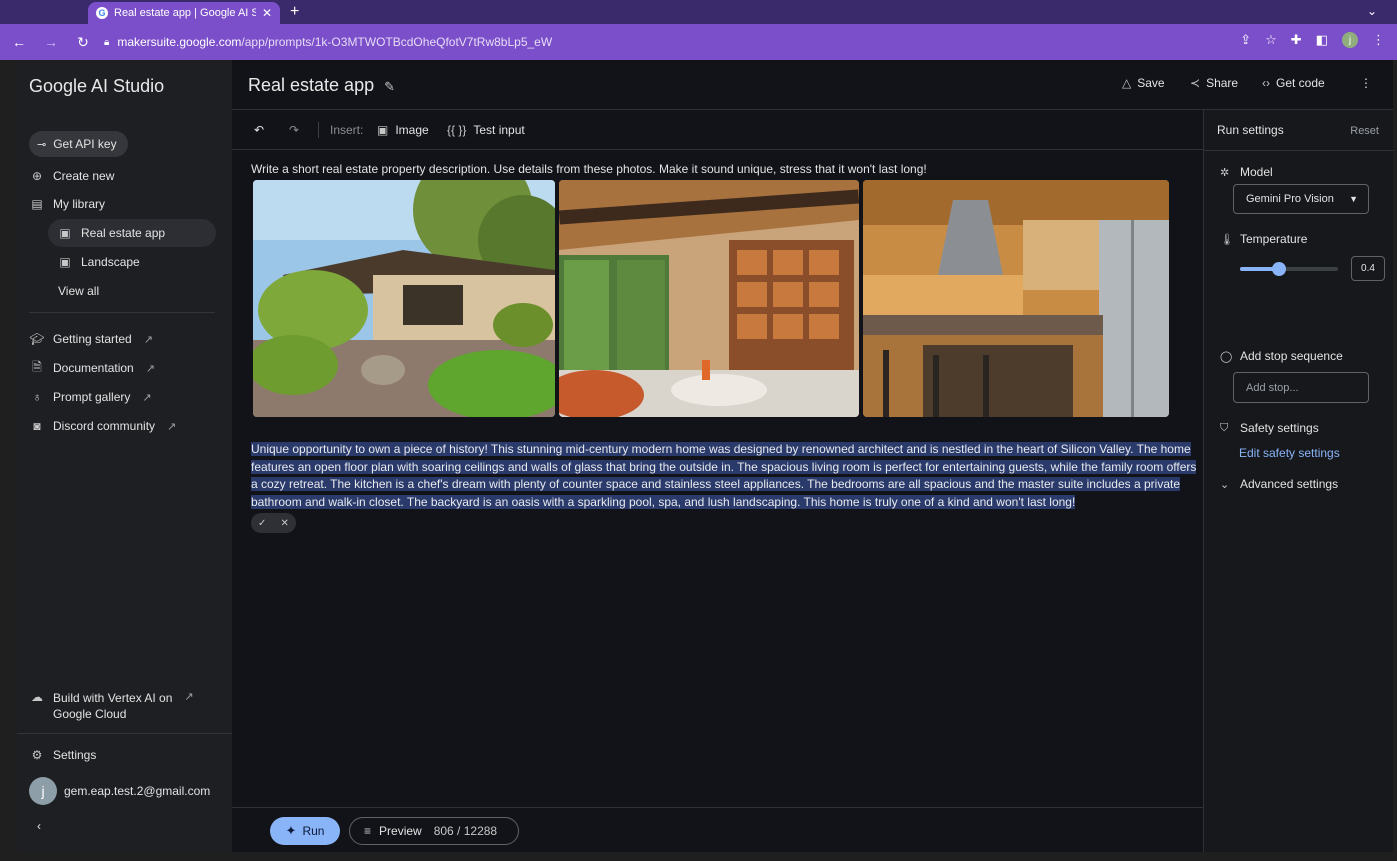 This screenshot has width=1397, height=861. I want to click on safety-label-row: ⛉ Safety settings, so click(1269, 428).